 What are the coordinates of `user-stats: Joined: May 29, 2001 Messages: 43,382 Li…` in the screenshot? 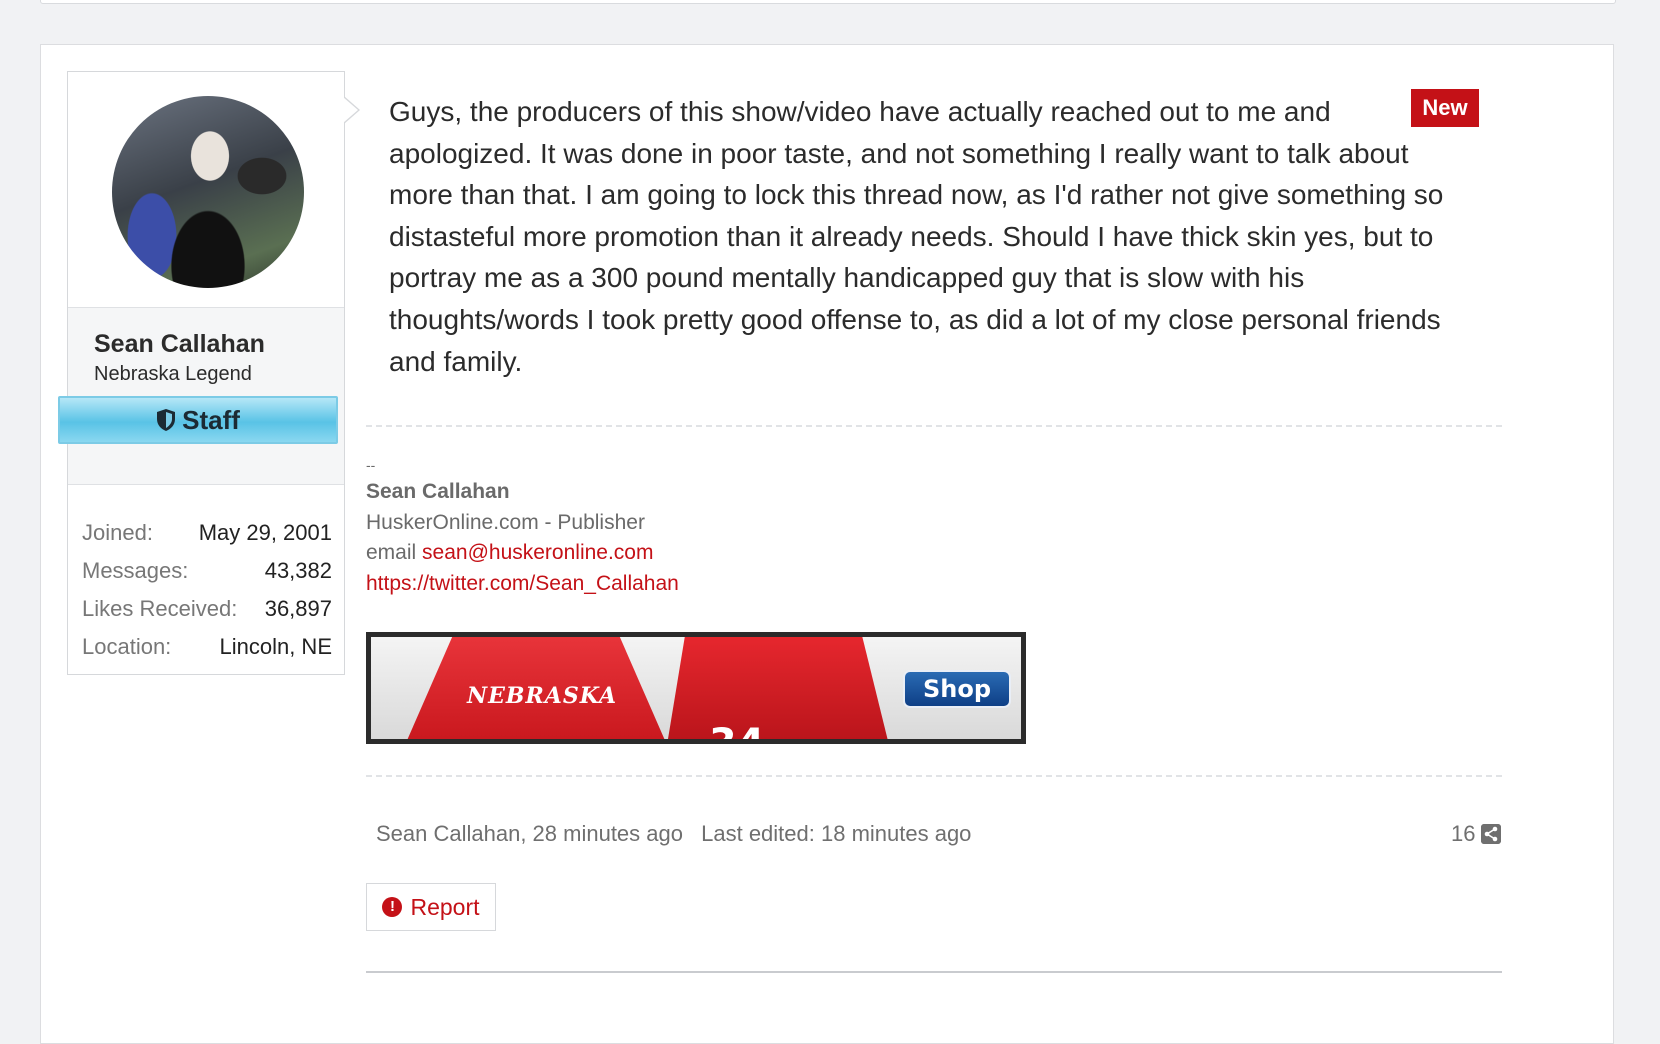 It's located at (207, 590).